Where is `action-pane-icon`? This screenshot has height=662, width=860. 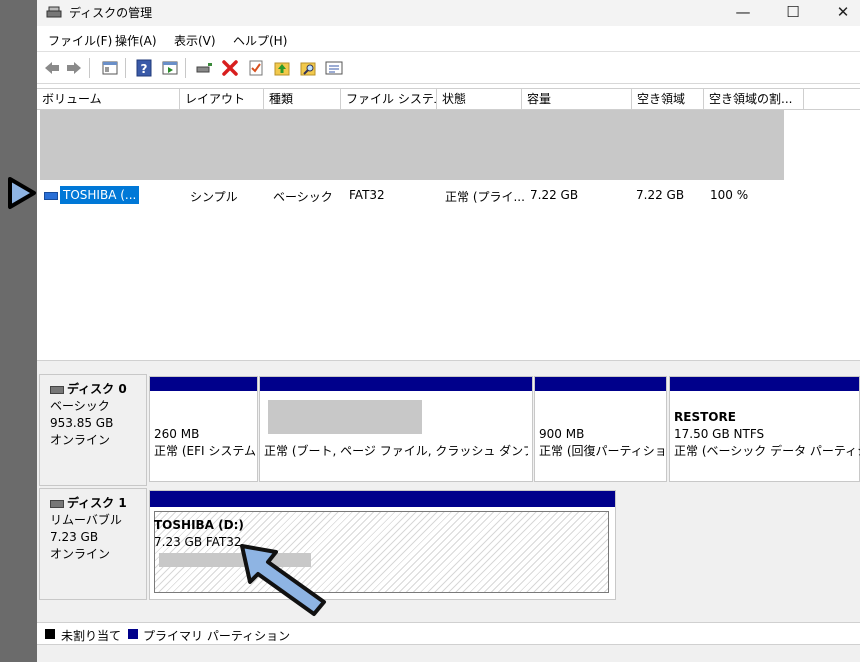
action-pane-icon is located at coordinates (170, 68).